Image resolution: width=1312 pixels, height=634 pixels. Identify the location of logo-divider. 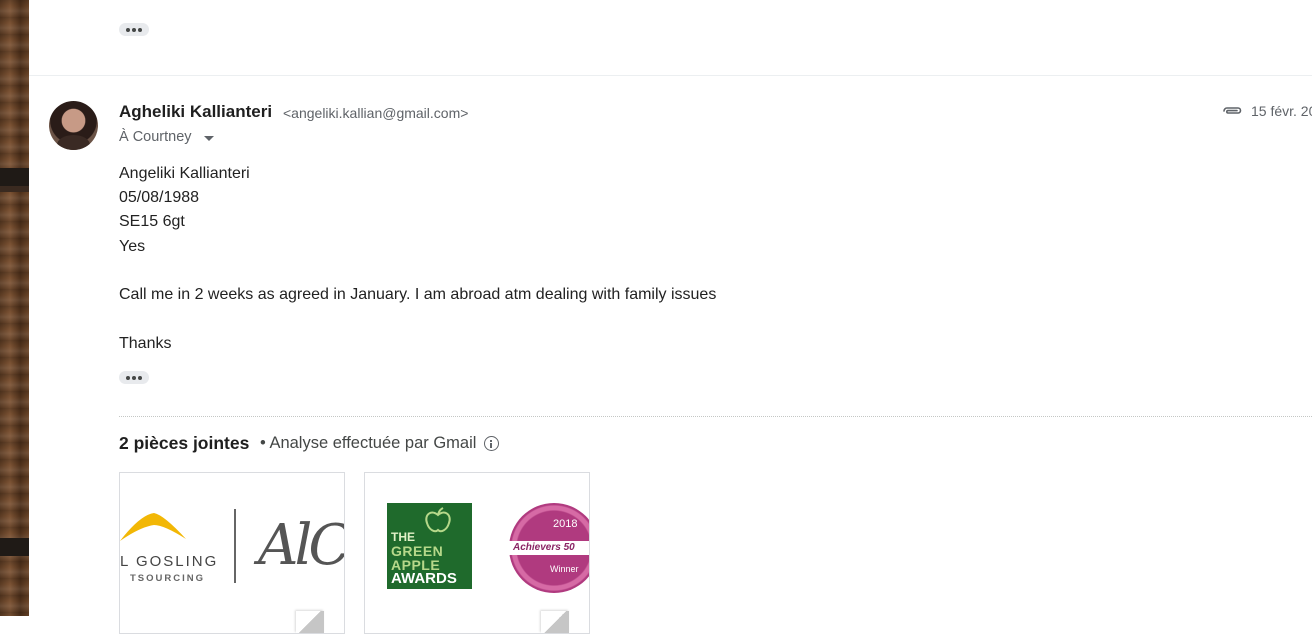
(235, 546).